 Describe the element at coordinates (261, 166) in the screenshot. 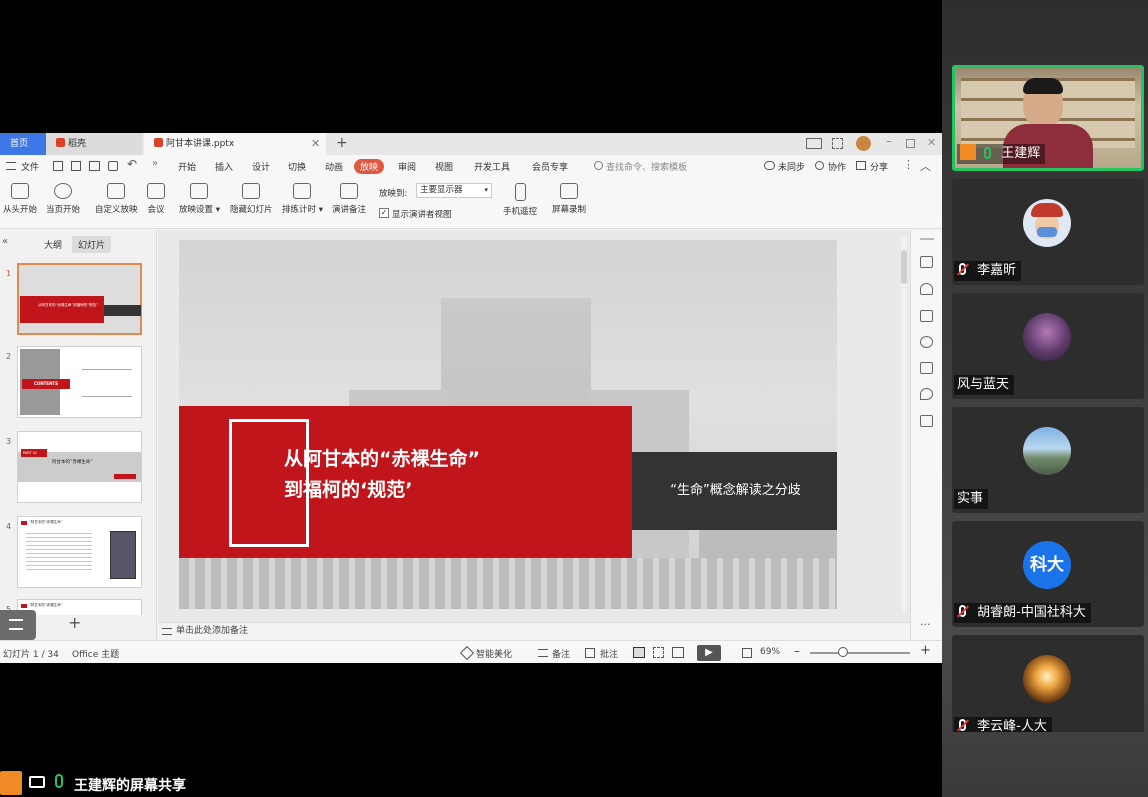

I see `menu-design: 设计` at that location.